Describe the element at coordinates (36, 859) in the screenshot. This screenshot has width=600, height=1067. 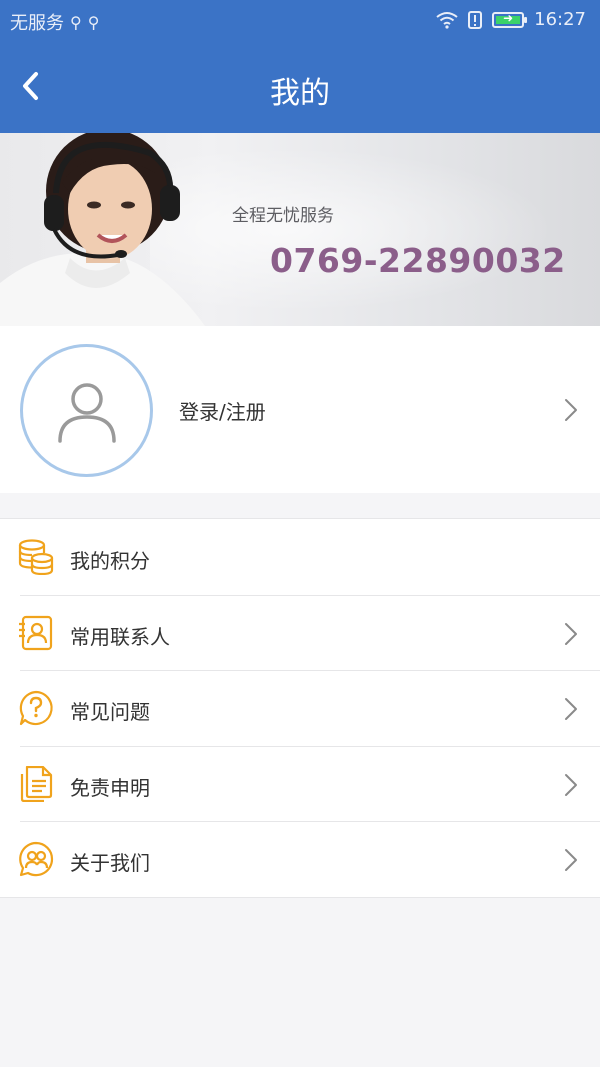
I see `about-us-icon` at that location.